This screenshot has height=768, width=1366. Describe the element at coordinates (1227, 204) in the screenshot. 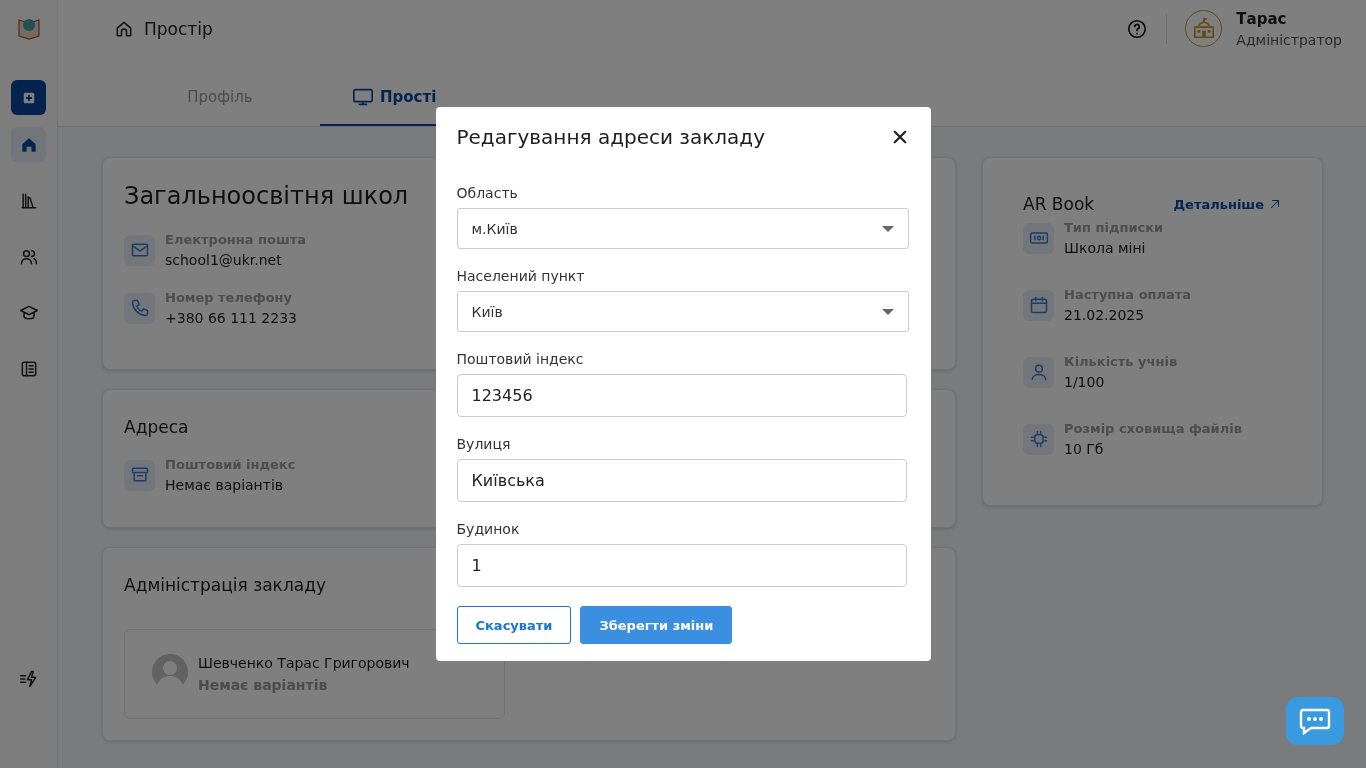

I see `details-link: Детальніше` at that location.